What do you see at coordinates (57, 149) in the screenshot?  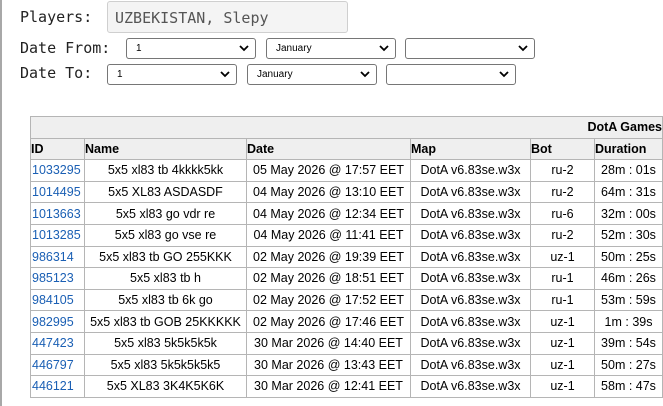 I see `column-header-id: ID` at bounding box center [57, 149].